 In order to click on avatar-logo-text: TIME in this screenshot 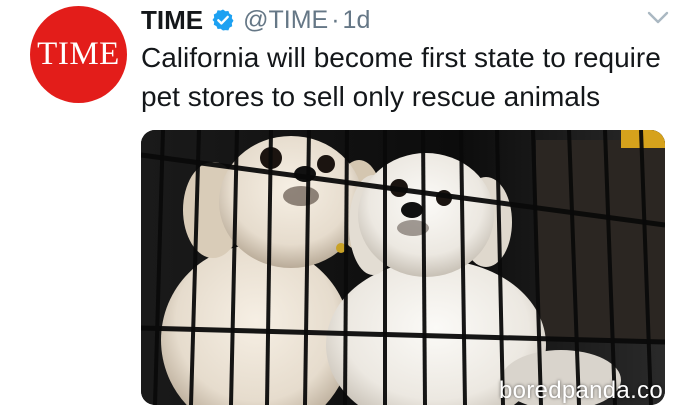, I will do `click(78, 54)`.